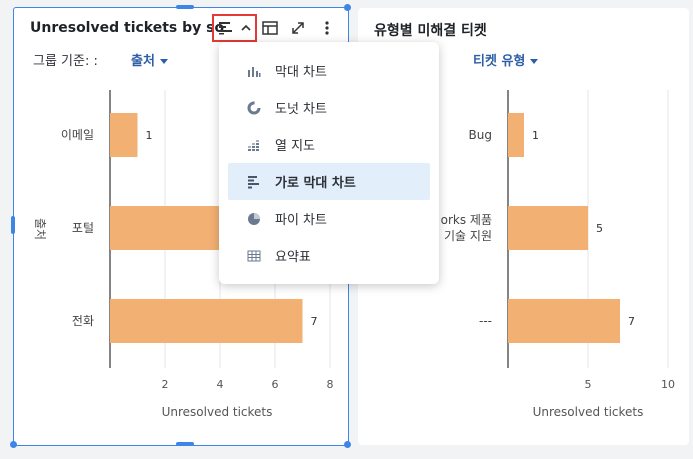 The image size is (693, 459). I want to click on horizontal-bar-chart-icon, so click(254, 182).